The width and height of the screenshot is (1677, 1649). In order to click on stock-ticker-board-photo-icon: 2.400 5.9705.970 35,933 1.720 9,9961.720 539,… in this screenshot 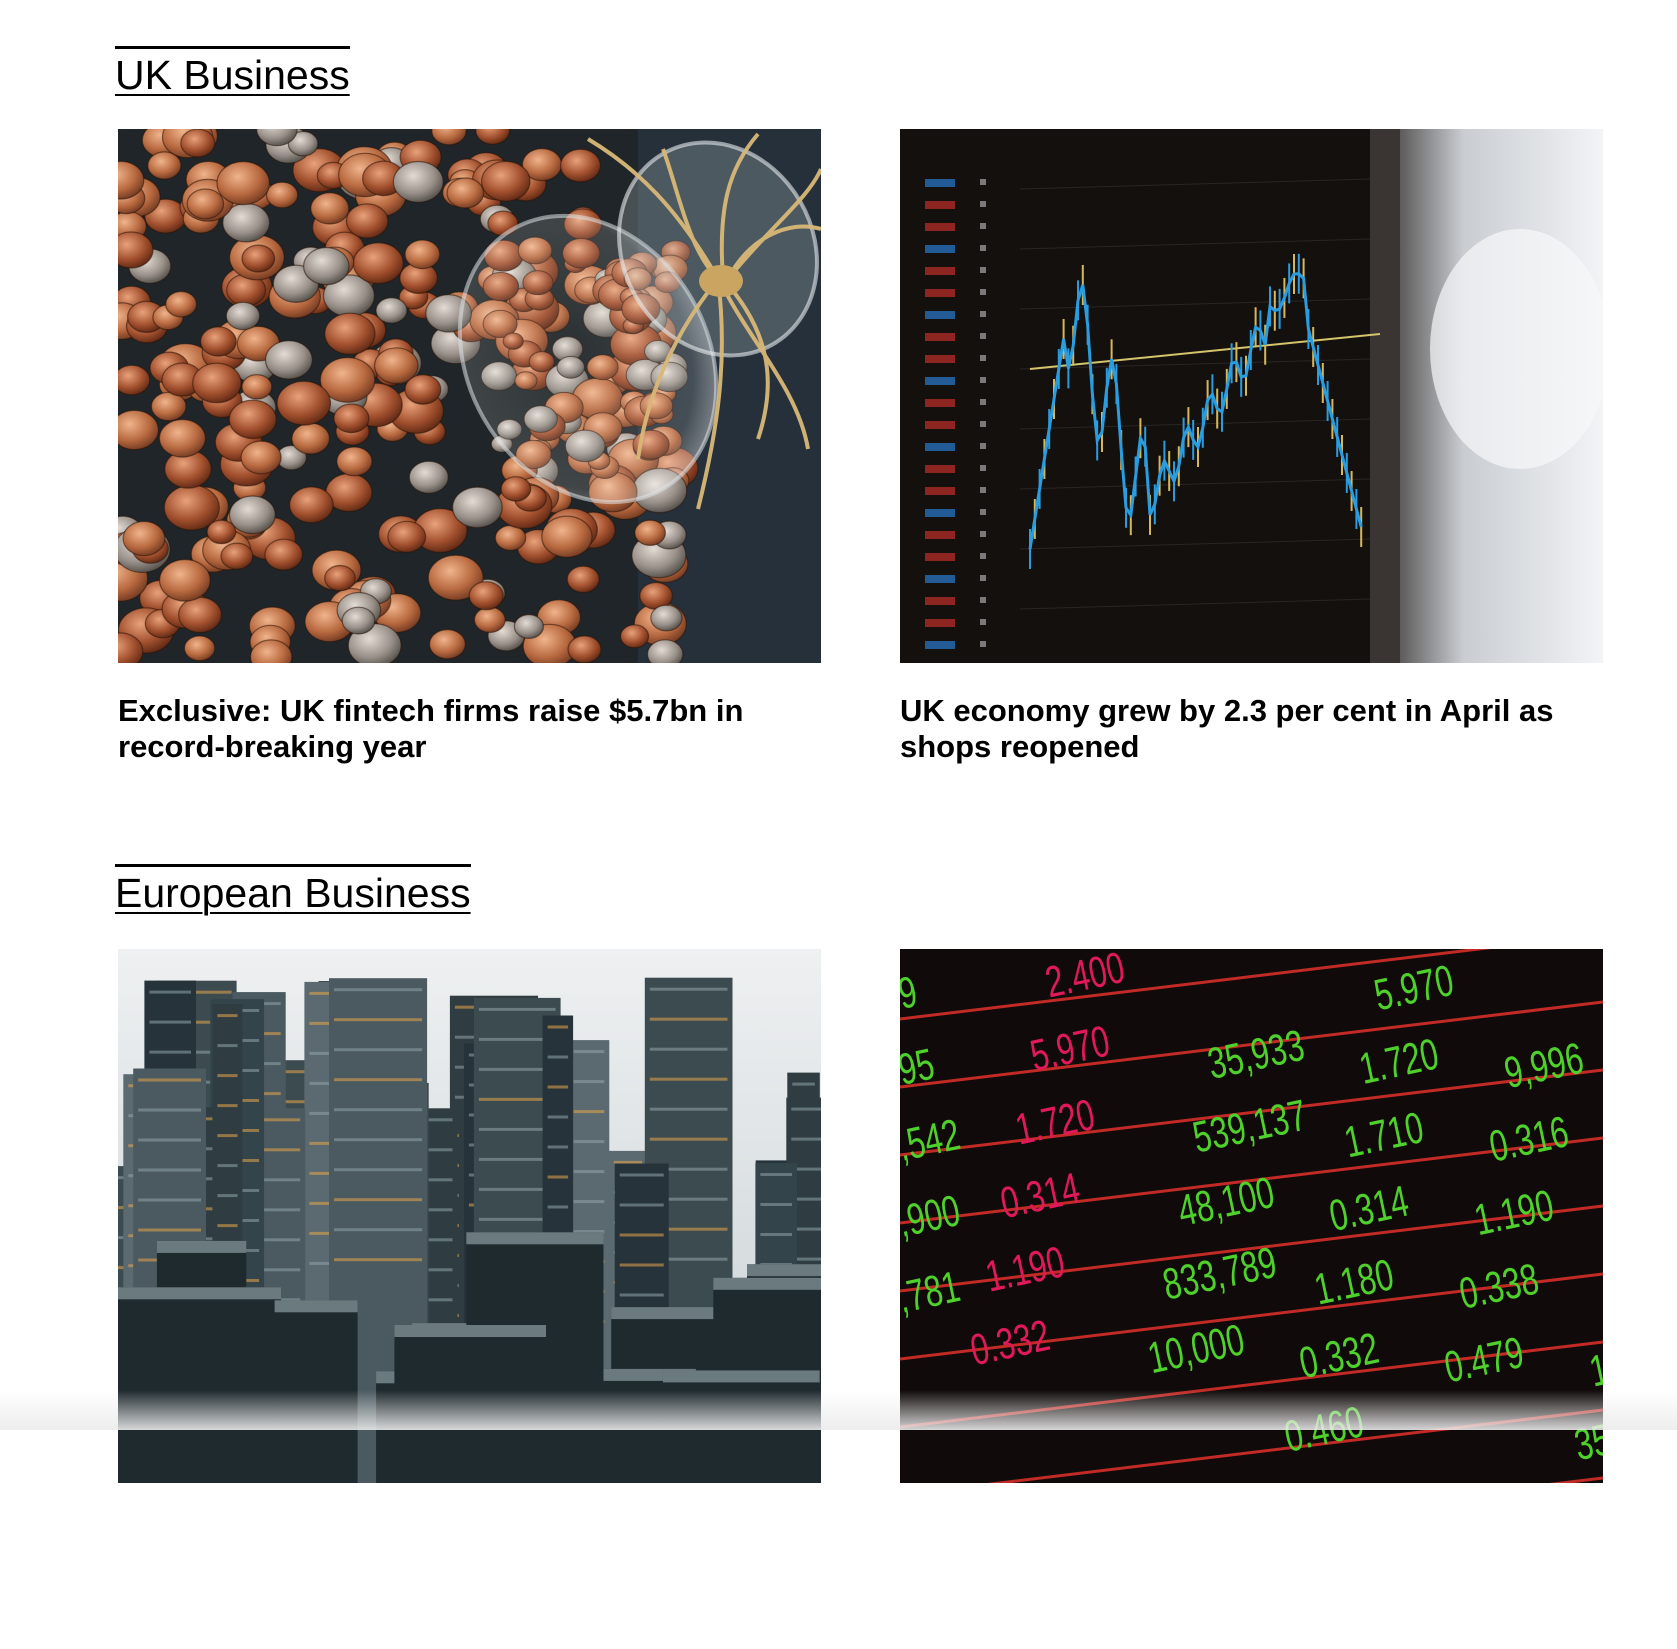, I will do `click(1251, 1216)`.